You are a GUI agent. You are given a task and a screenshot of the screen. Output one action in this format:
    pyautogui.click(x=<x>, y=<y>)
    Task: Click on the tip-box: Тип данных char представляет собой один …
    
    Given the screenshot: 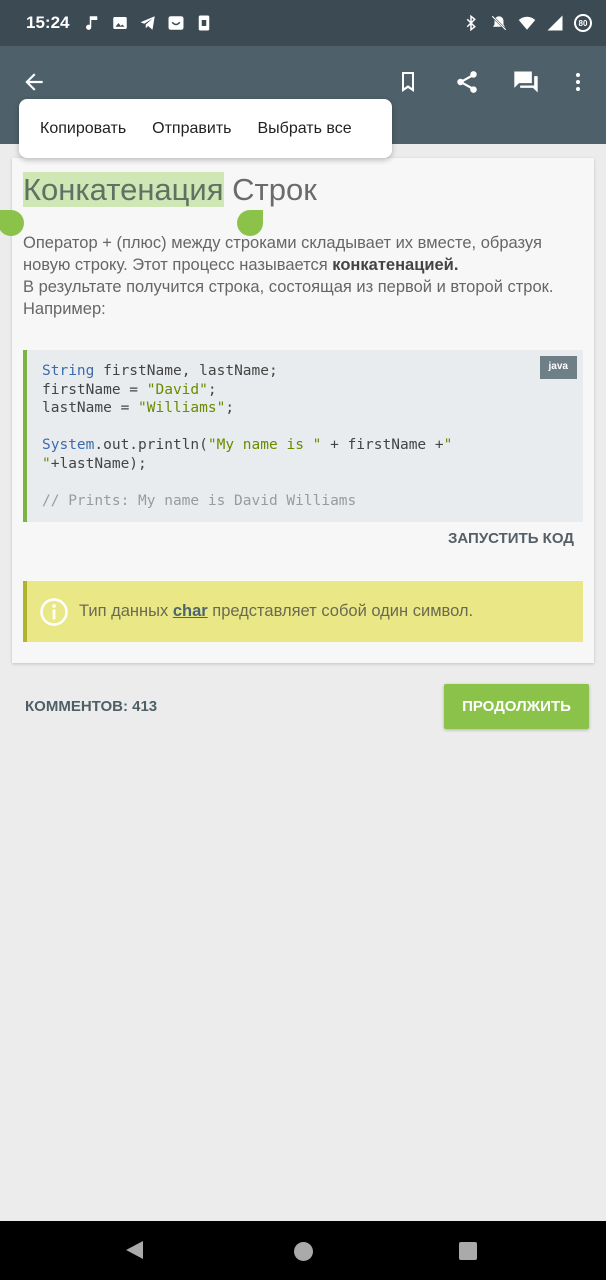 What is the action you would take?
    pyautogui.click(x=303, y=611)
    